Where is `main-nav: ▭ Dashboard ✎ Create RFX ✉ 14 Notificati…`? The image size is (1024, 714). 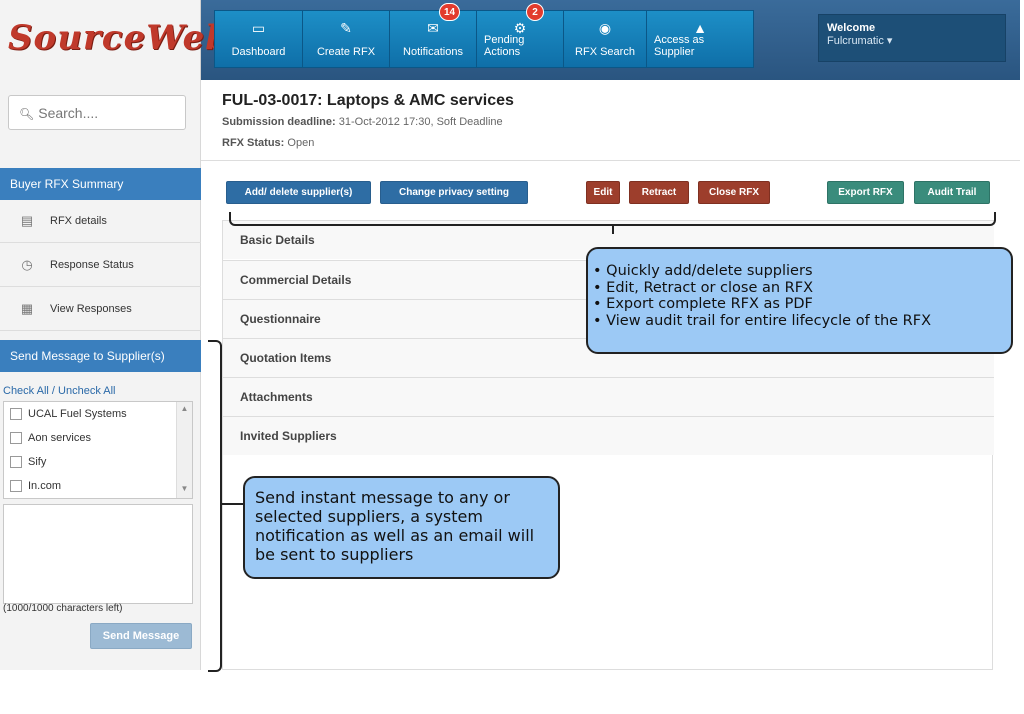 main-nav: ▭ Dashboard ✎ Create RFX ✉ 14 Notificati… is located at coordinates (484, 35).